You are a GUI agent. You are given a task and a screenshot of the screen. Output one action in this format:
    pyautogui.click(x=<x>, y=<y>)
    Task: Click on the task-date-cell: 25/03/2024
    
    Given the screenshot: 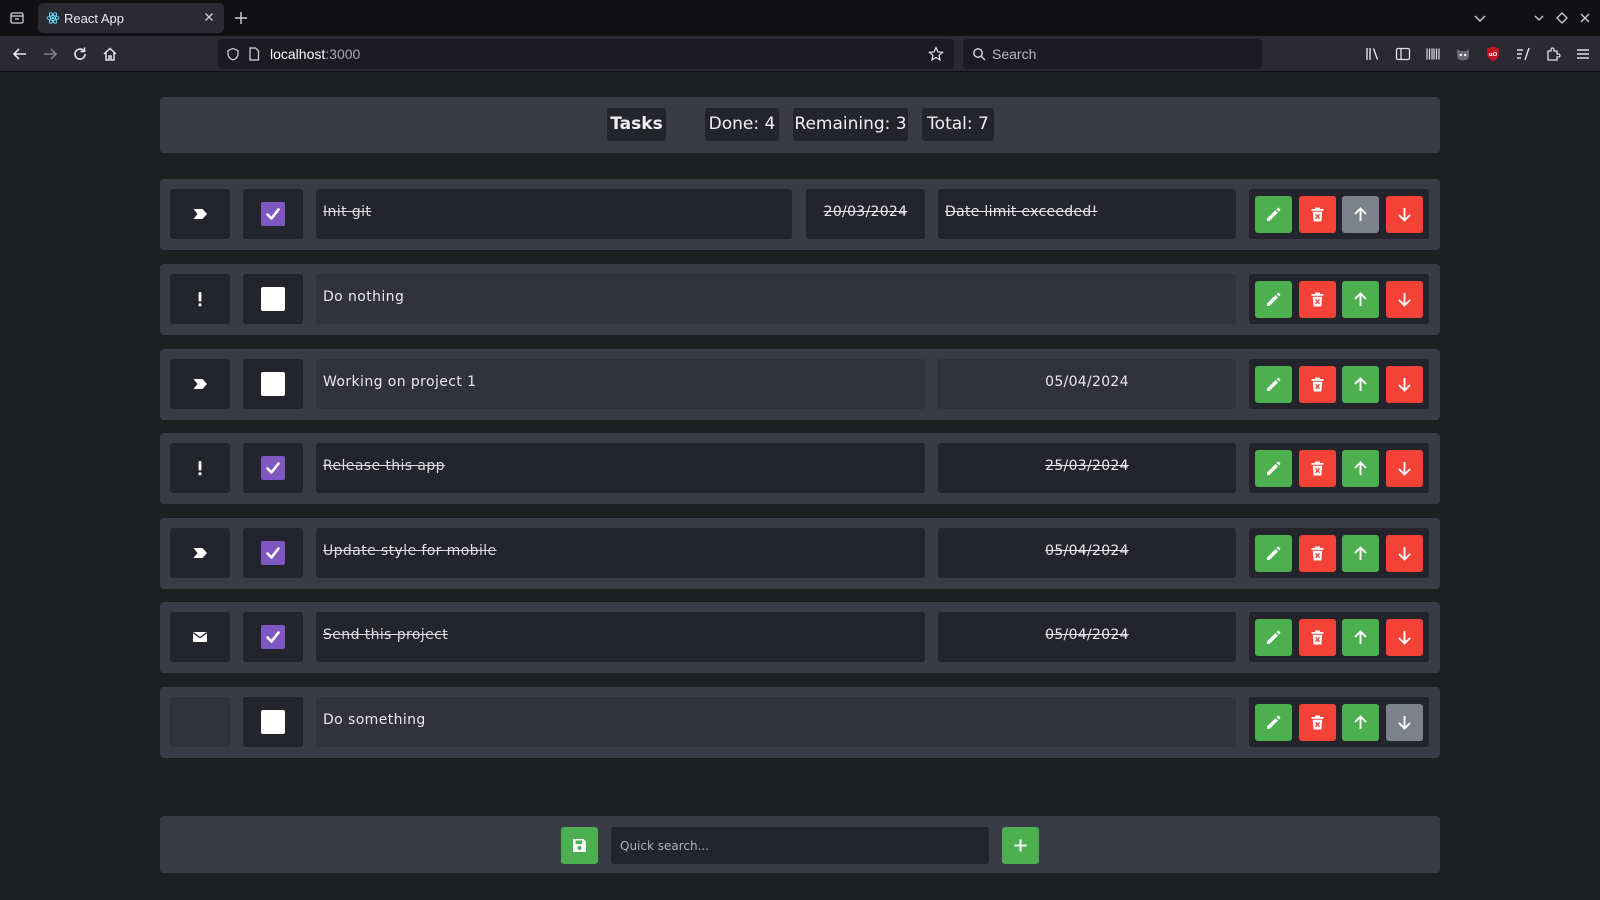 What is the action you would take?
    pyautogui.click(x=1087, y=468)
    